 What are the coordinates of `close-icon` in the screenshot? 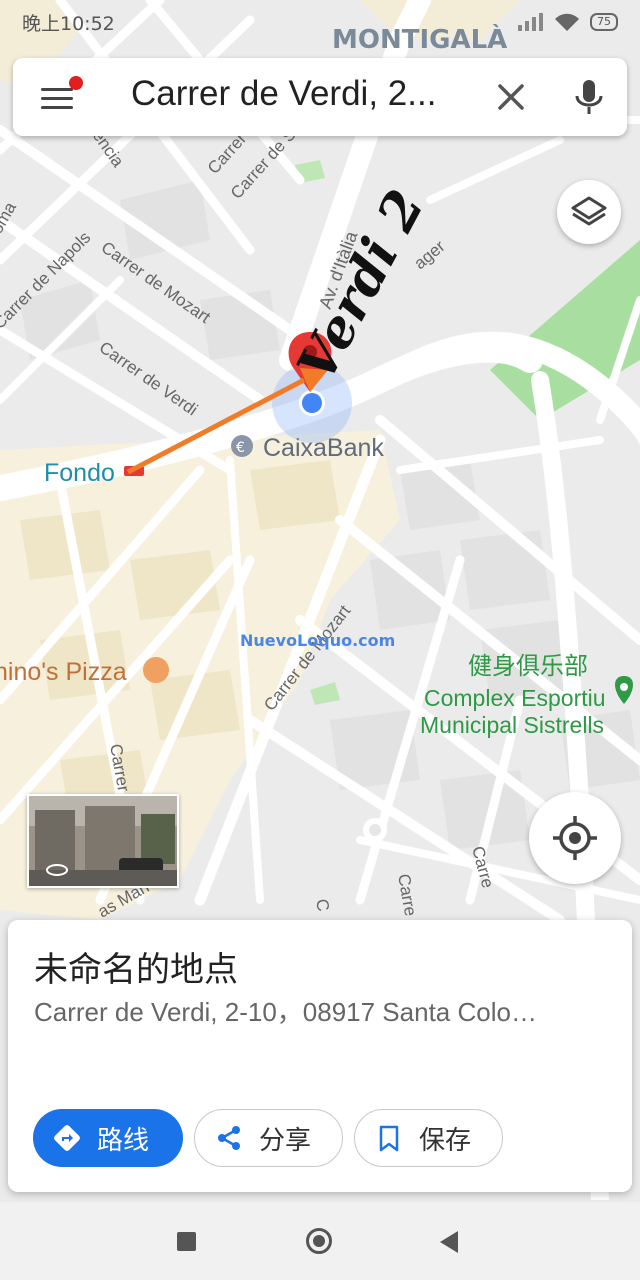 It's located at (511, 97).